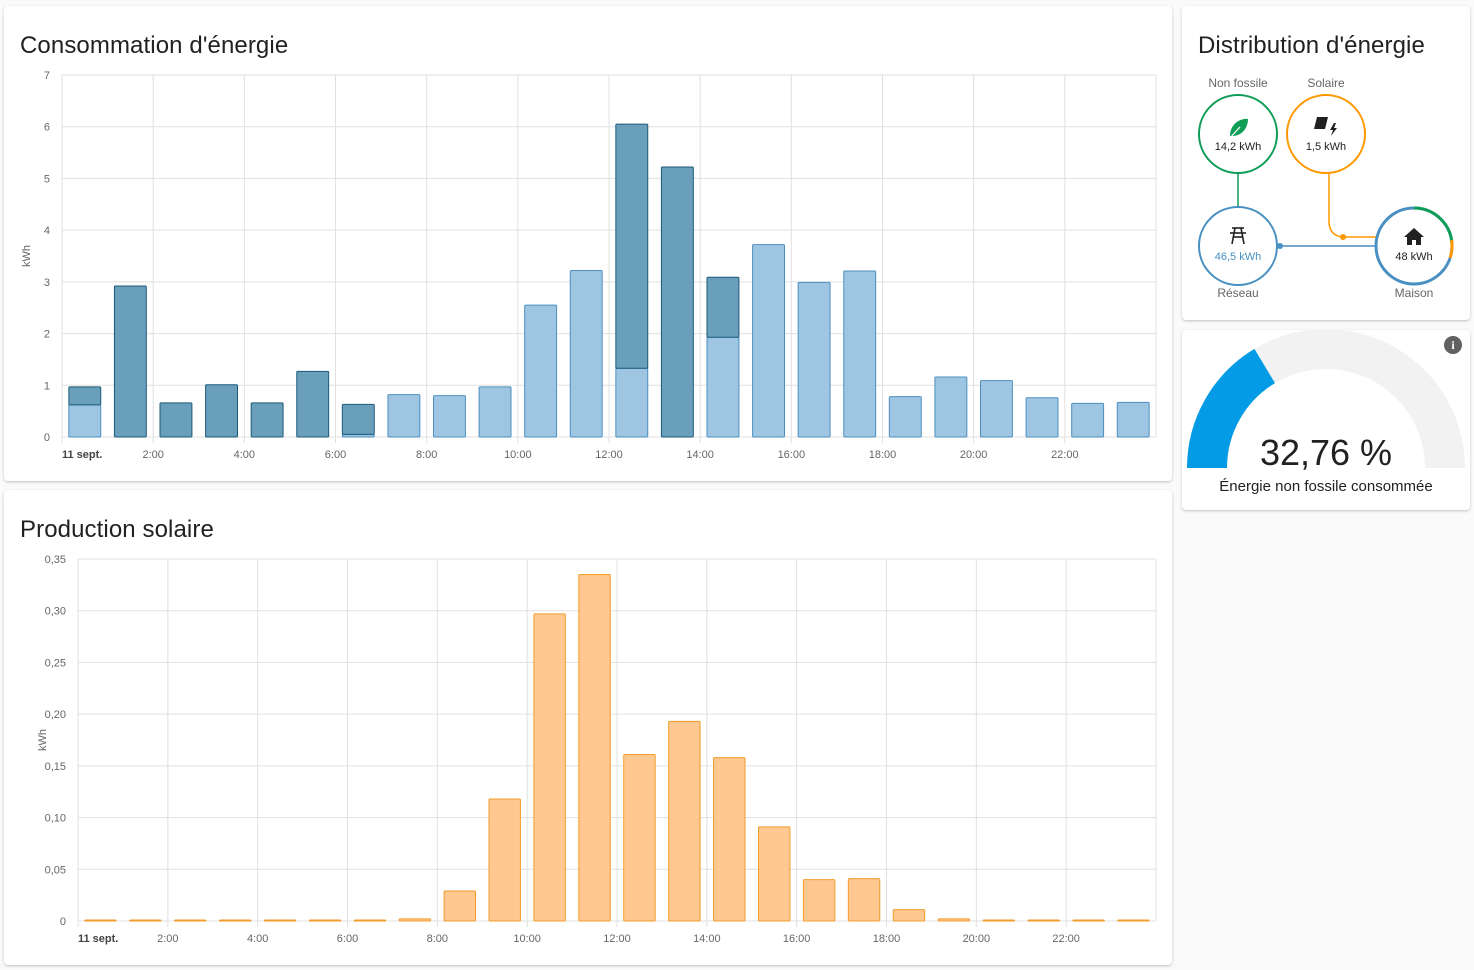 This screenshot has width=1474, height=970. What do you see at coordinates (1066, 939) in the screenshot?
I see `x-tick-label: 22:00` at bounding box center [1066, 939].